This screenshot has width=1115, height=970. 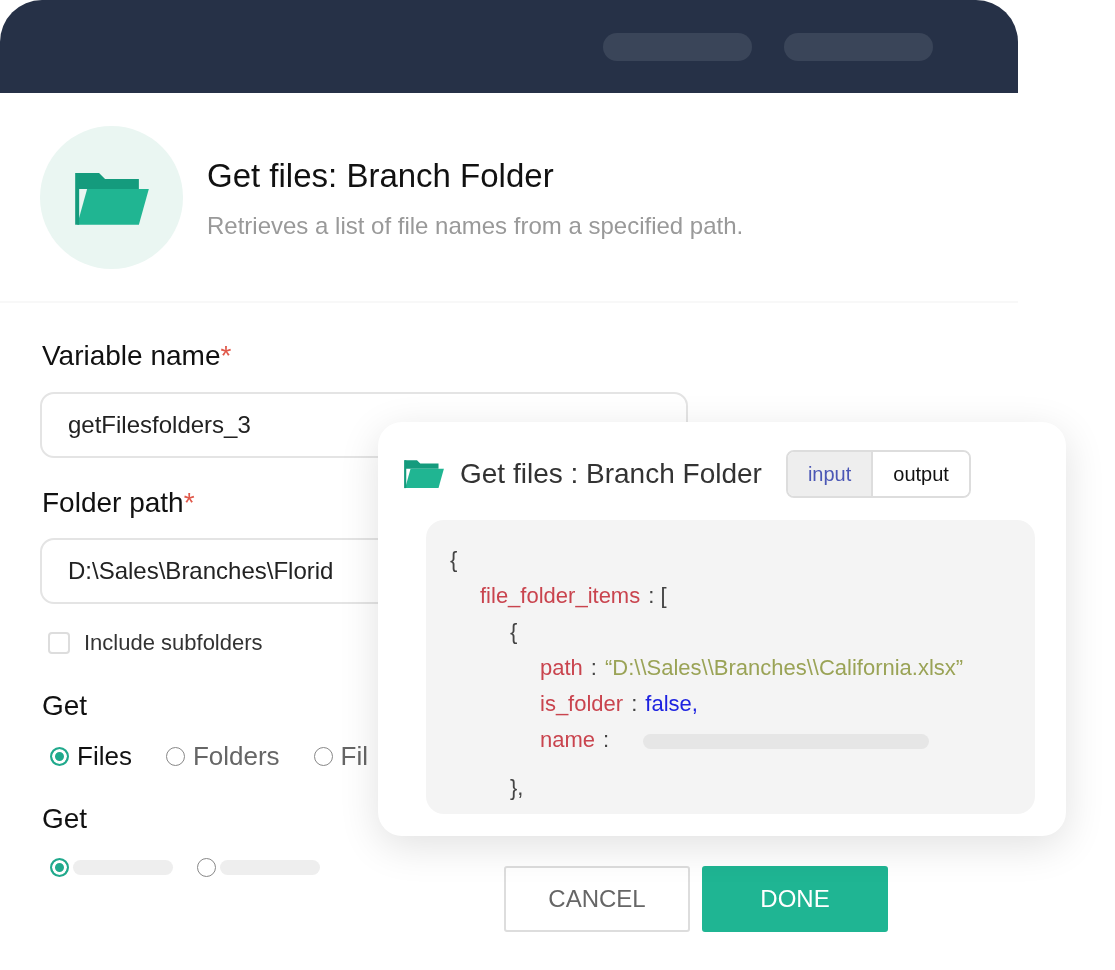 I want to click on radio-label: Folders, so click(x=236, y=756).